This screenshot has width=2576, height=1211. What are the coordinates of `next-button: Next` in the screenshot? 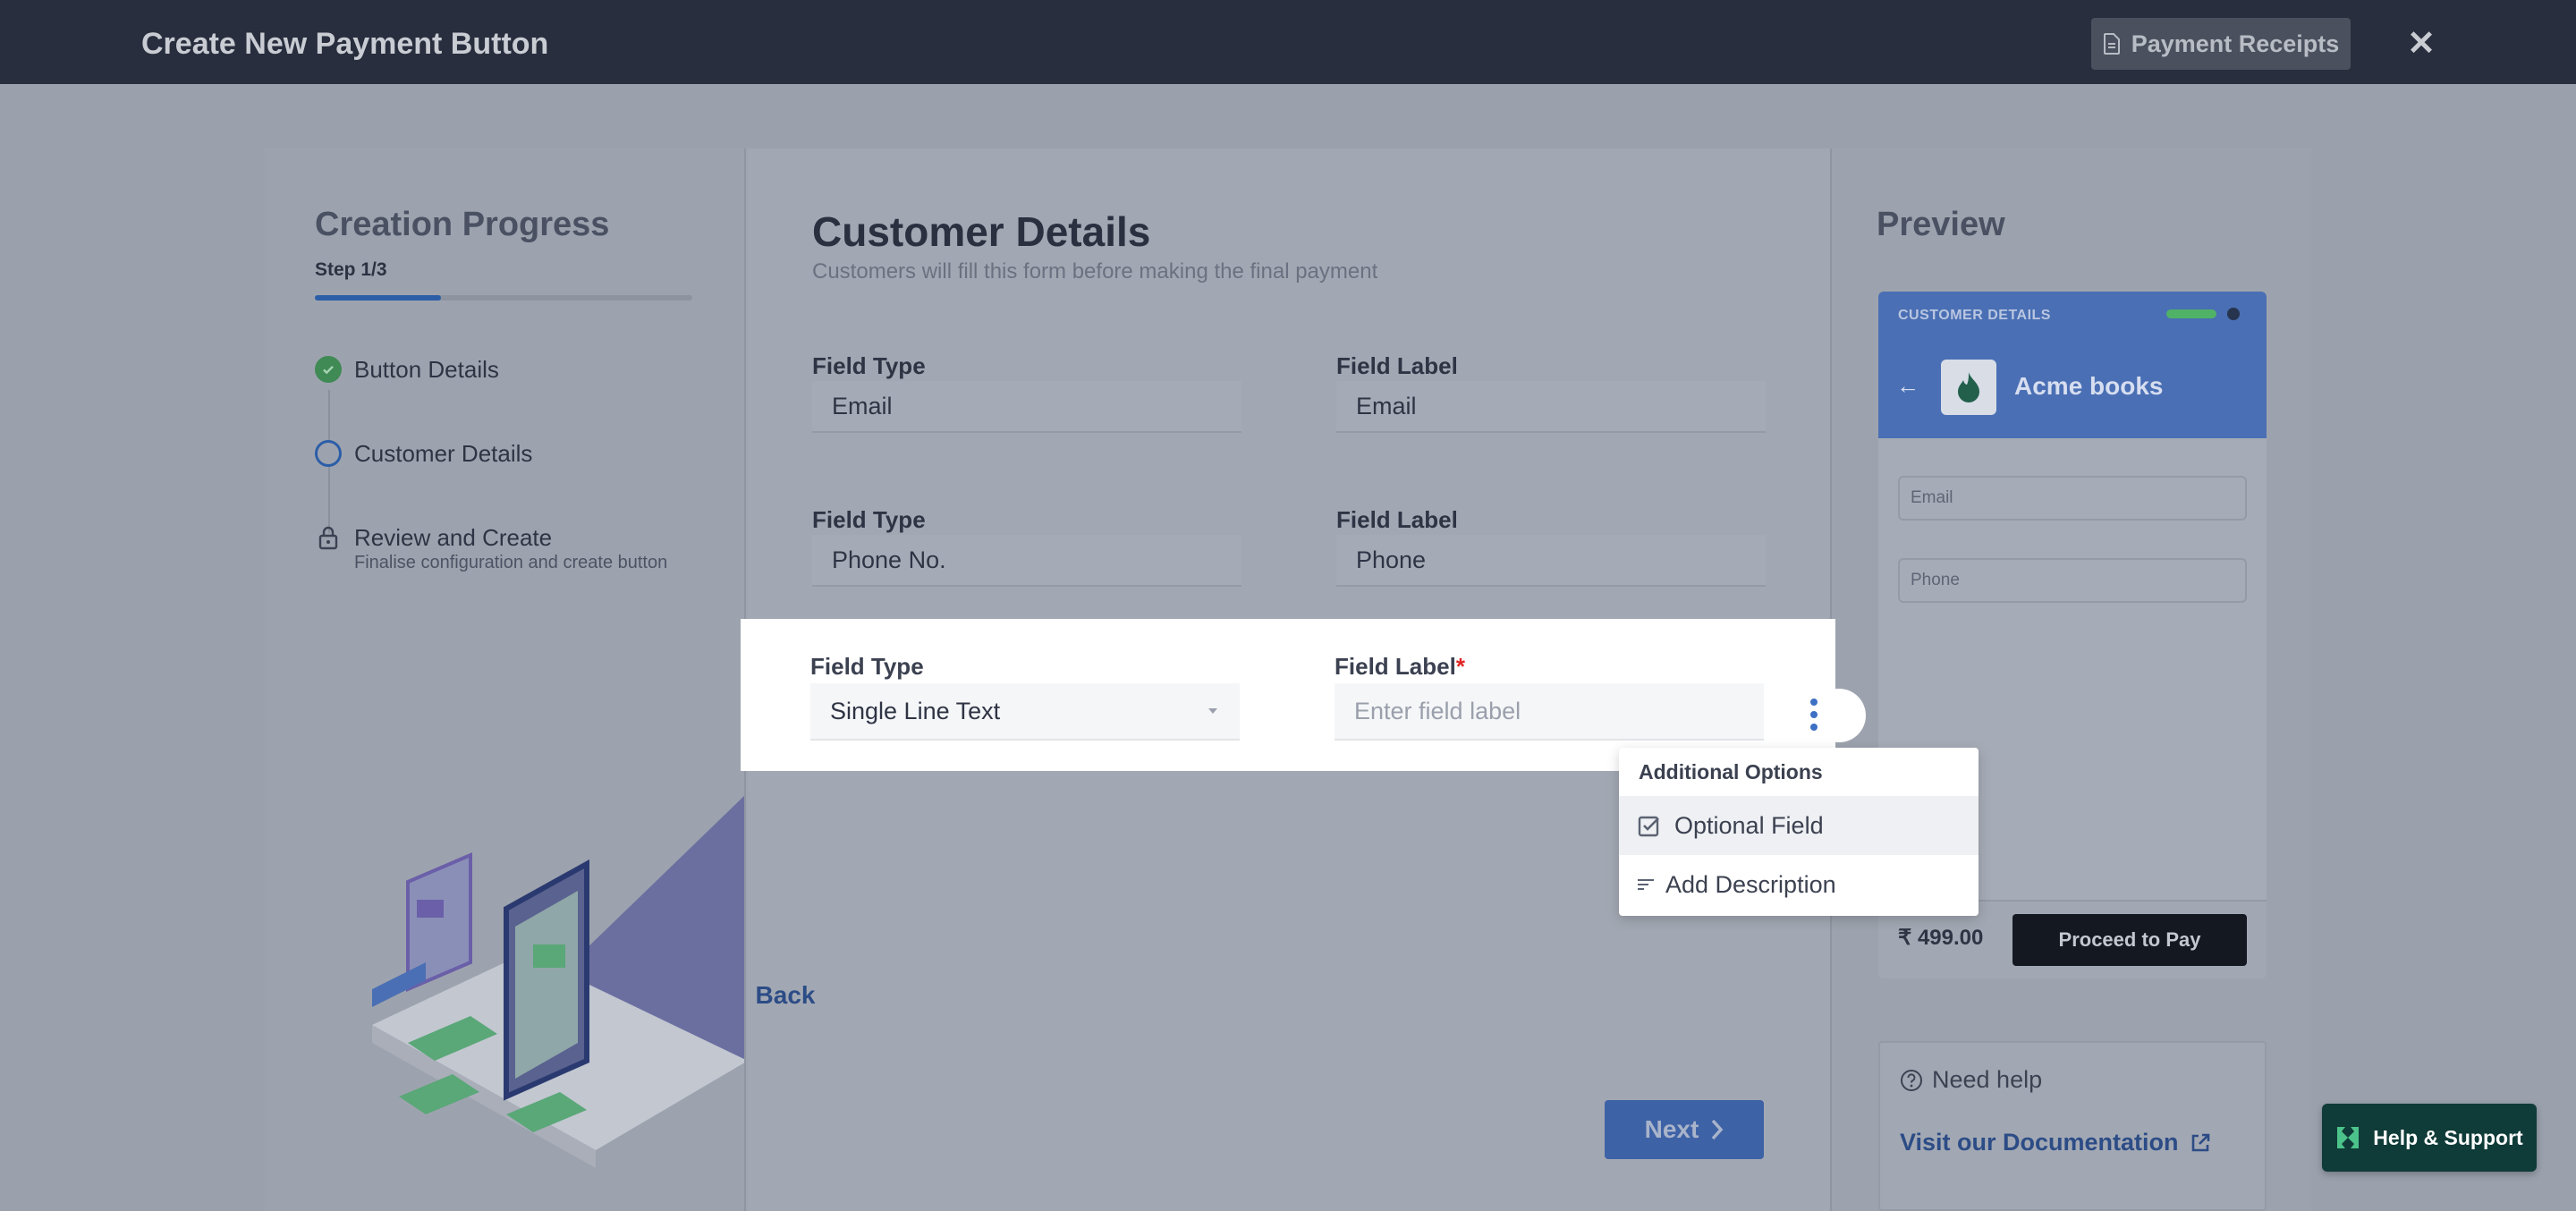 It's located at (1684, 1129).